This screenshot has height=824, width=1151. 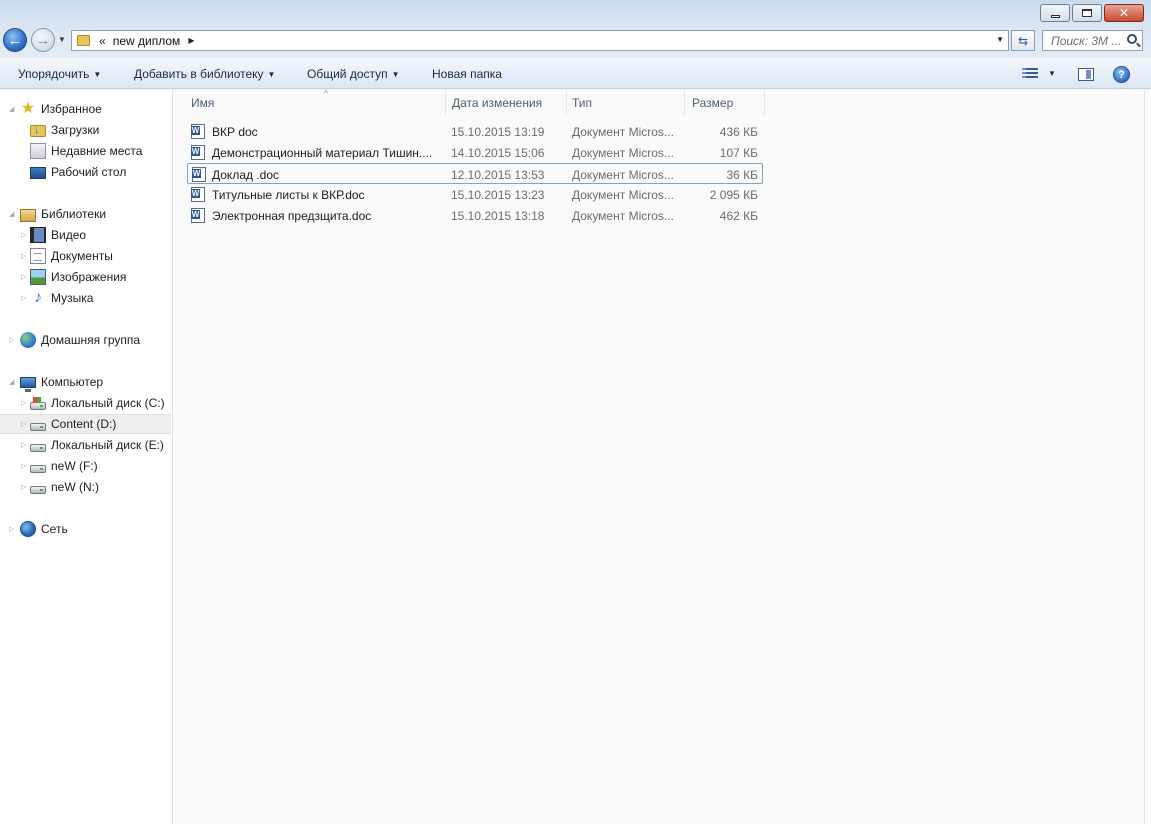 What do you see at coordinates (1147, 457) in the screenshot?
I see `scrollbar-track` at bounding box center [1147, 457].